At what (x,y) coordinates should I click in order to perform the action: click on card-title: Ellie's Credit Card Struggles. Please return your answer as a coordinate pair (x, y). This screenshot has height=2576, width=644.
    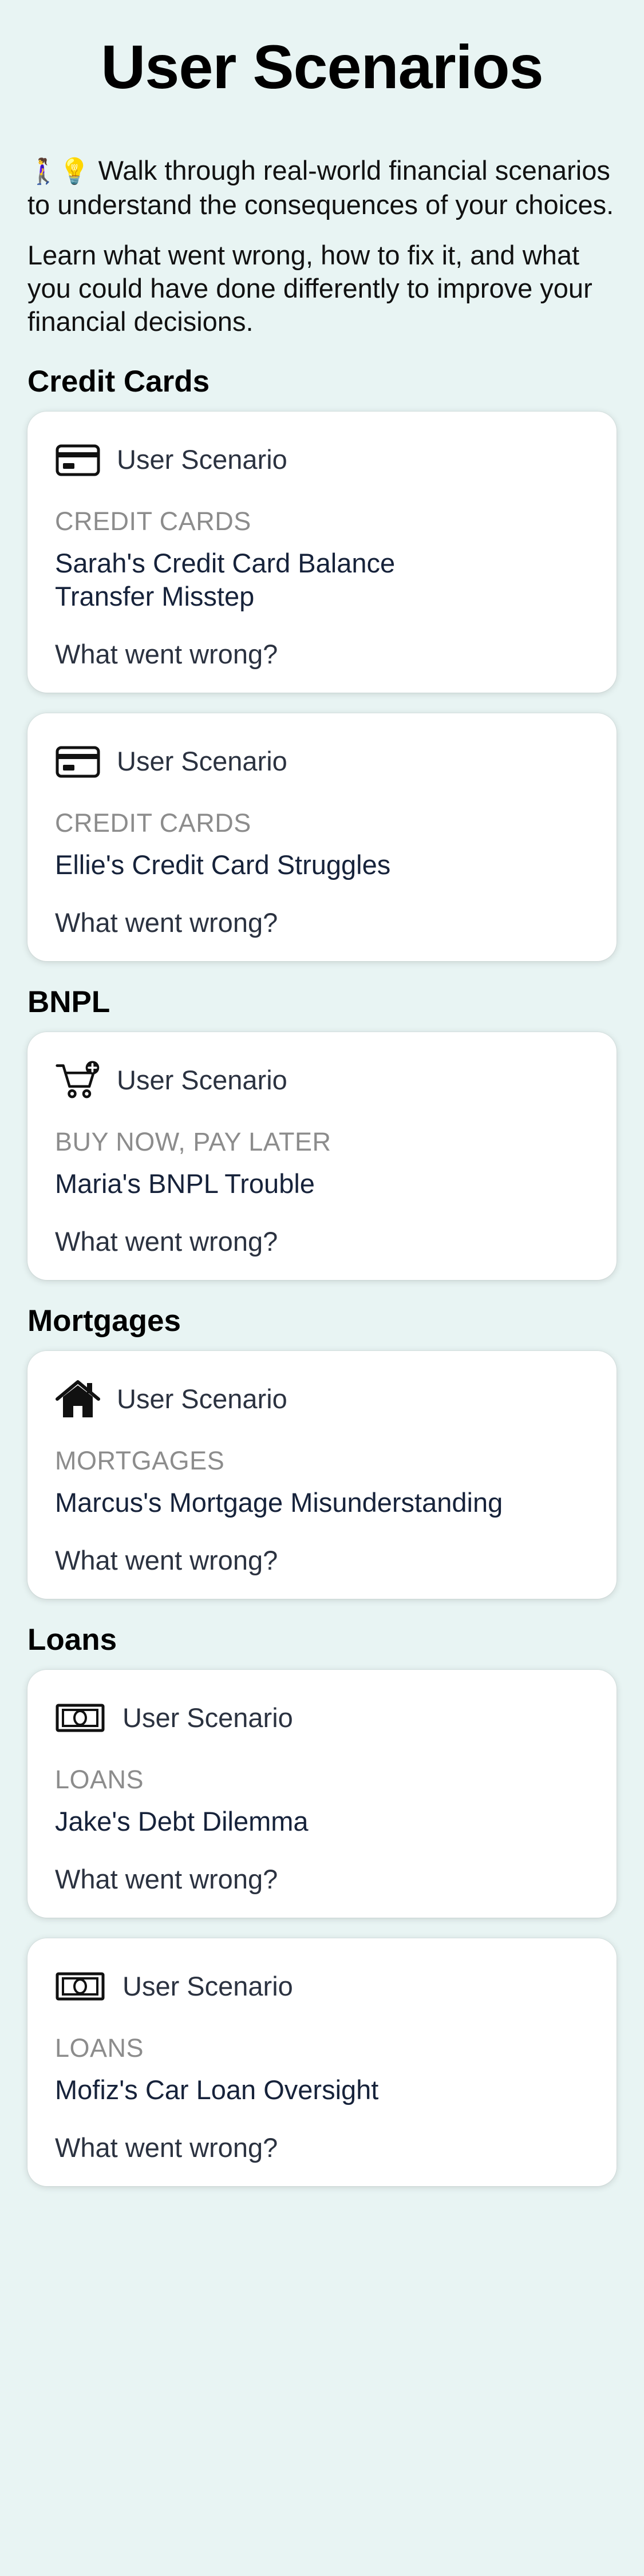
    Looking at the image, I should click on (223, 864).